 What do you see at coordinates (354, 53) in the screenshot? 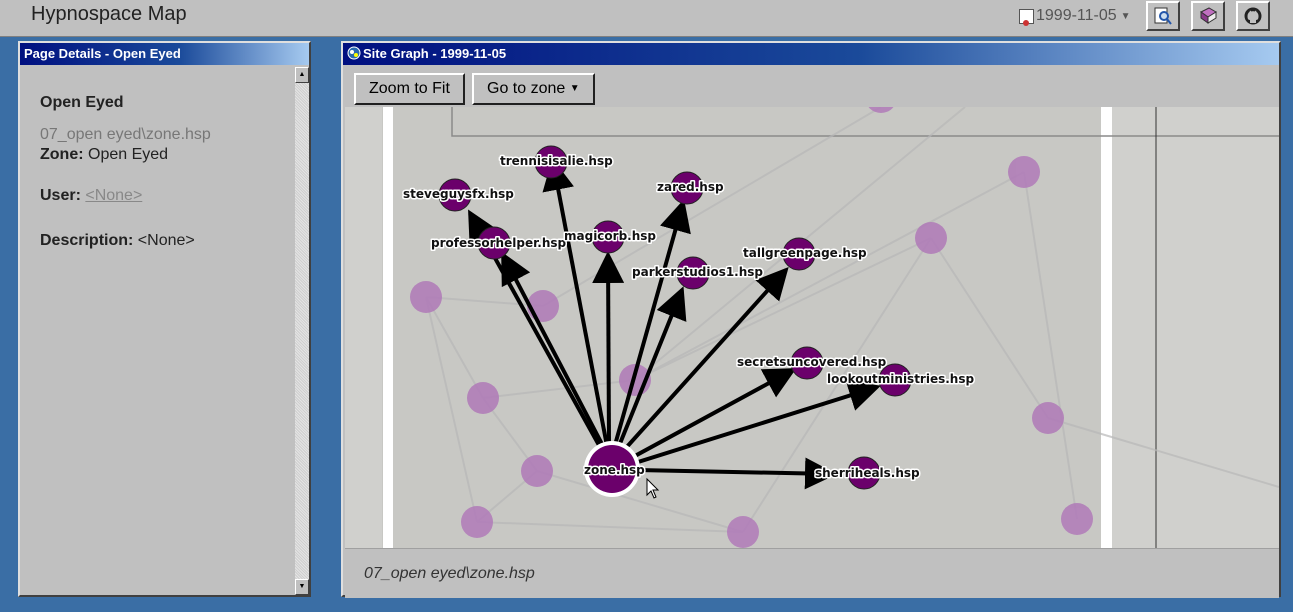
I see `site-graph-icon` at bounding box center [354, 53].